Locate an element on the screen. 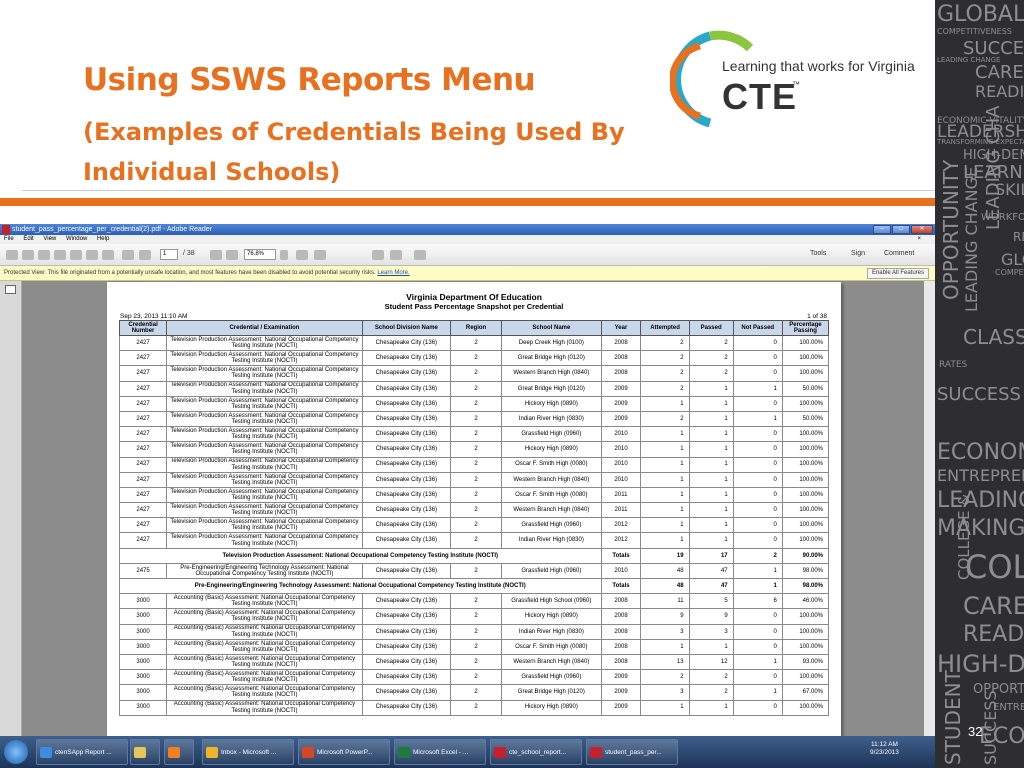 This screenshot has width=1024, height=768. comment-icon is located at coordinates (378, 255).